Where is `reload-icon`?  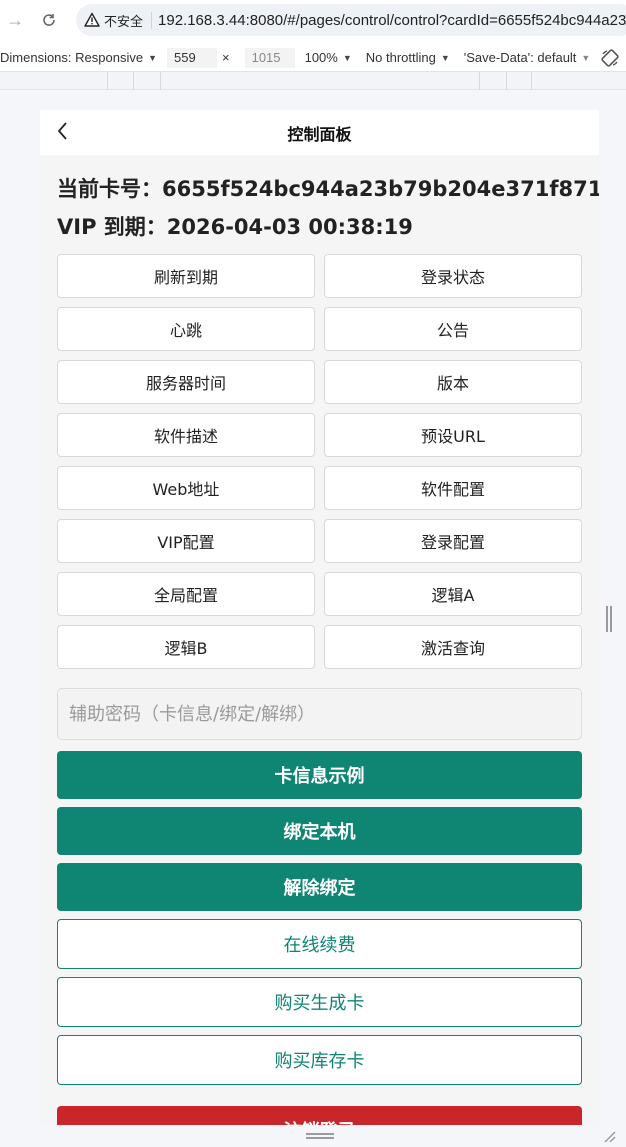 reload-icon is located at coordinates (49, 20).